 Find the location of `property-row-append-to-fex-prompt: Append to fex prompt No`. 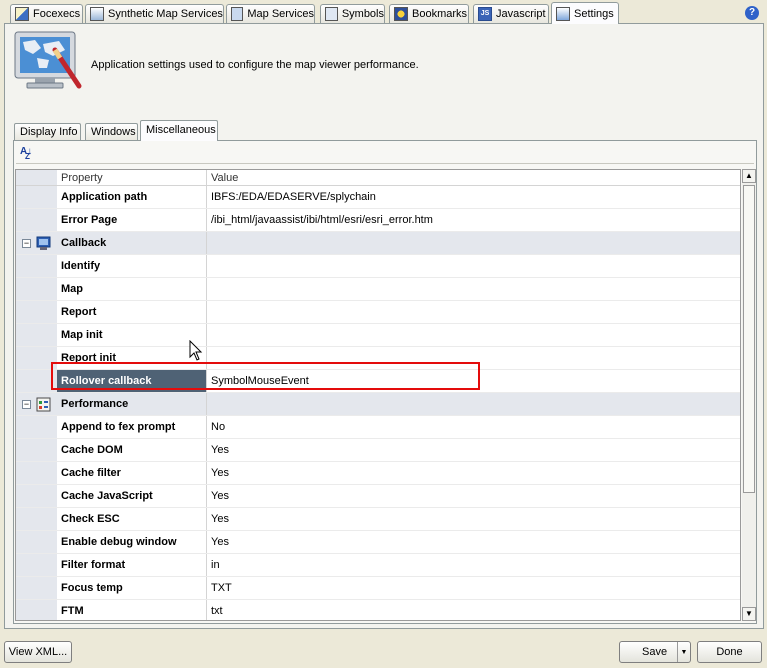

property-row-append-to-fex-prompt: Append to fex prompt No is located at coordinates (378, 427).